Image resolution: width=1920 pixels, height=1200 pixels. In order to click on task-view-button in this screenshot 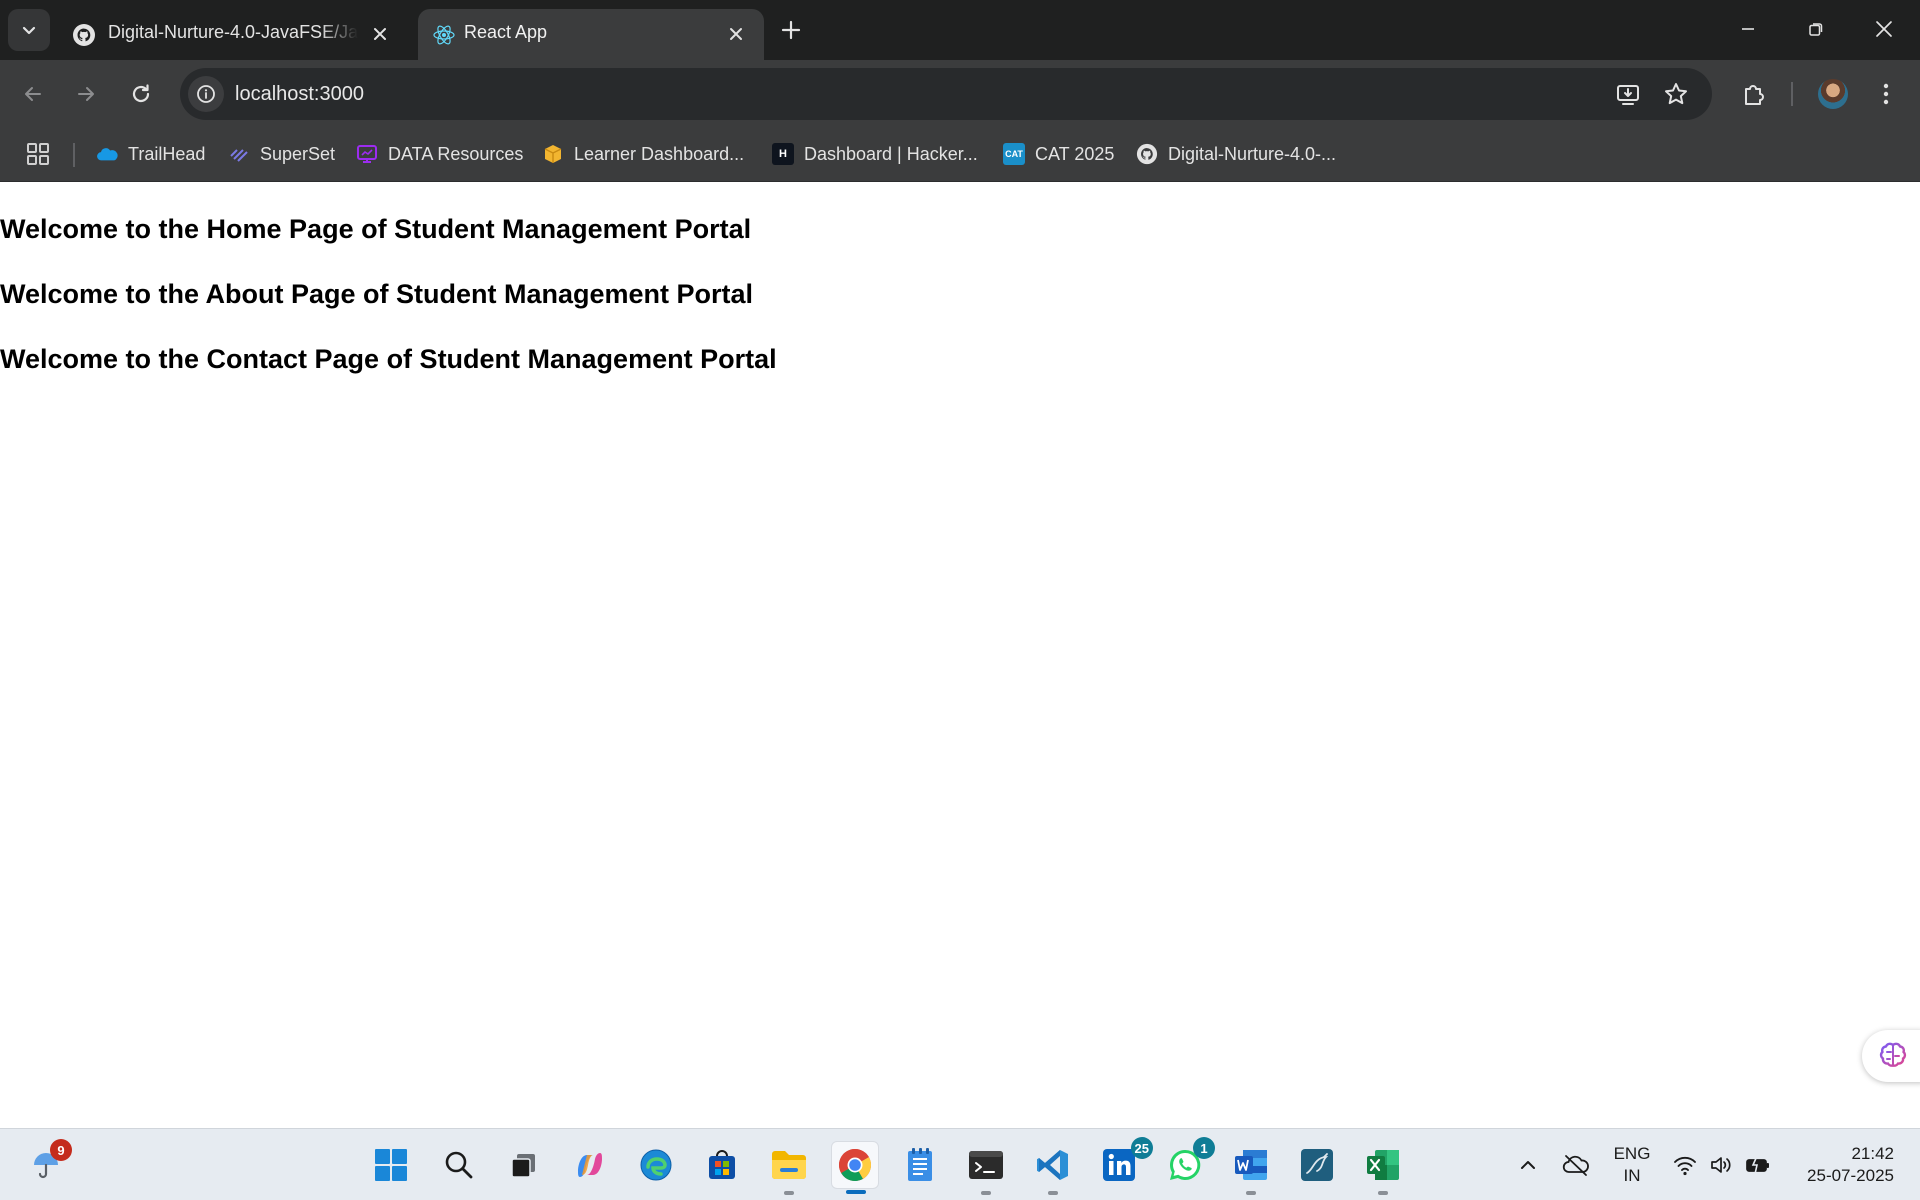, I will do `click(524, 1165)`.